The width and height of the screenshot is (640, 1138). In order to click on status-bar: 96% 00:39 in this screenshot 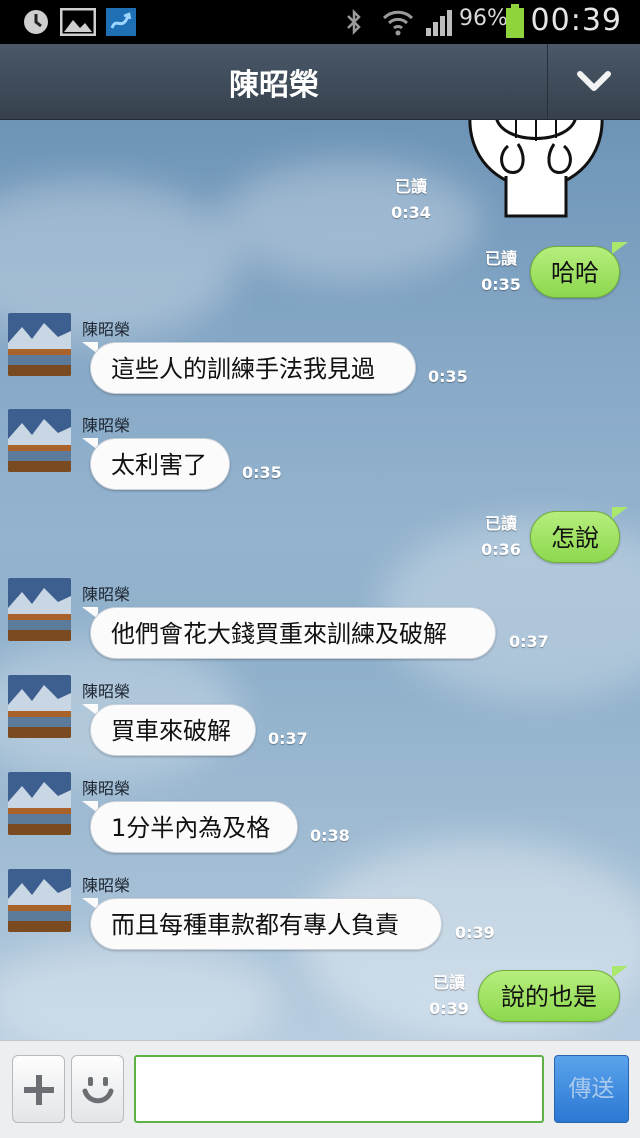, I will do `click(320, 22)`.